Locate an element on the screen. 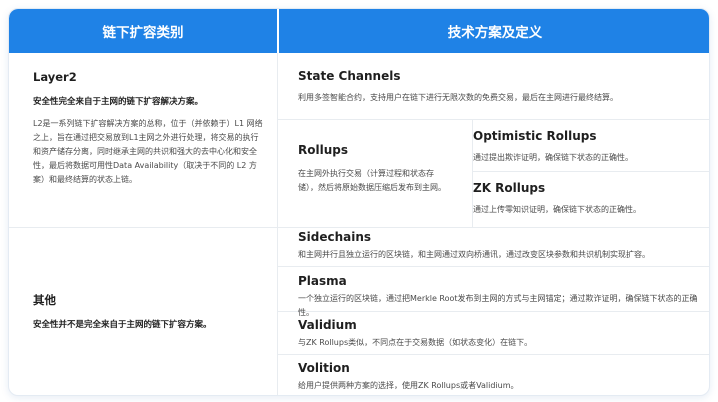 The height and width of the screenshot is (402, 718). row-divider-sidechains is located at coordinates (493, 266).